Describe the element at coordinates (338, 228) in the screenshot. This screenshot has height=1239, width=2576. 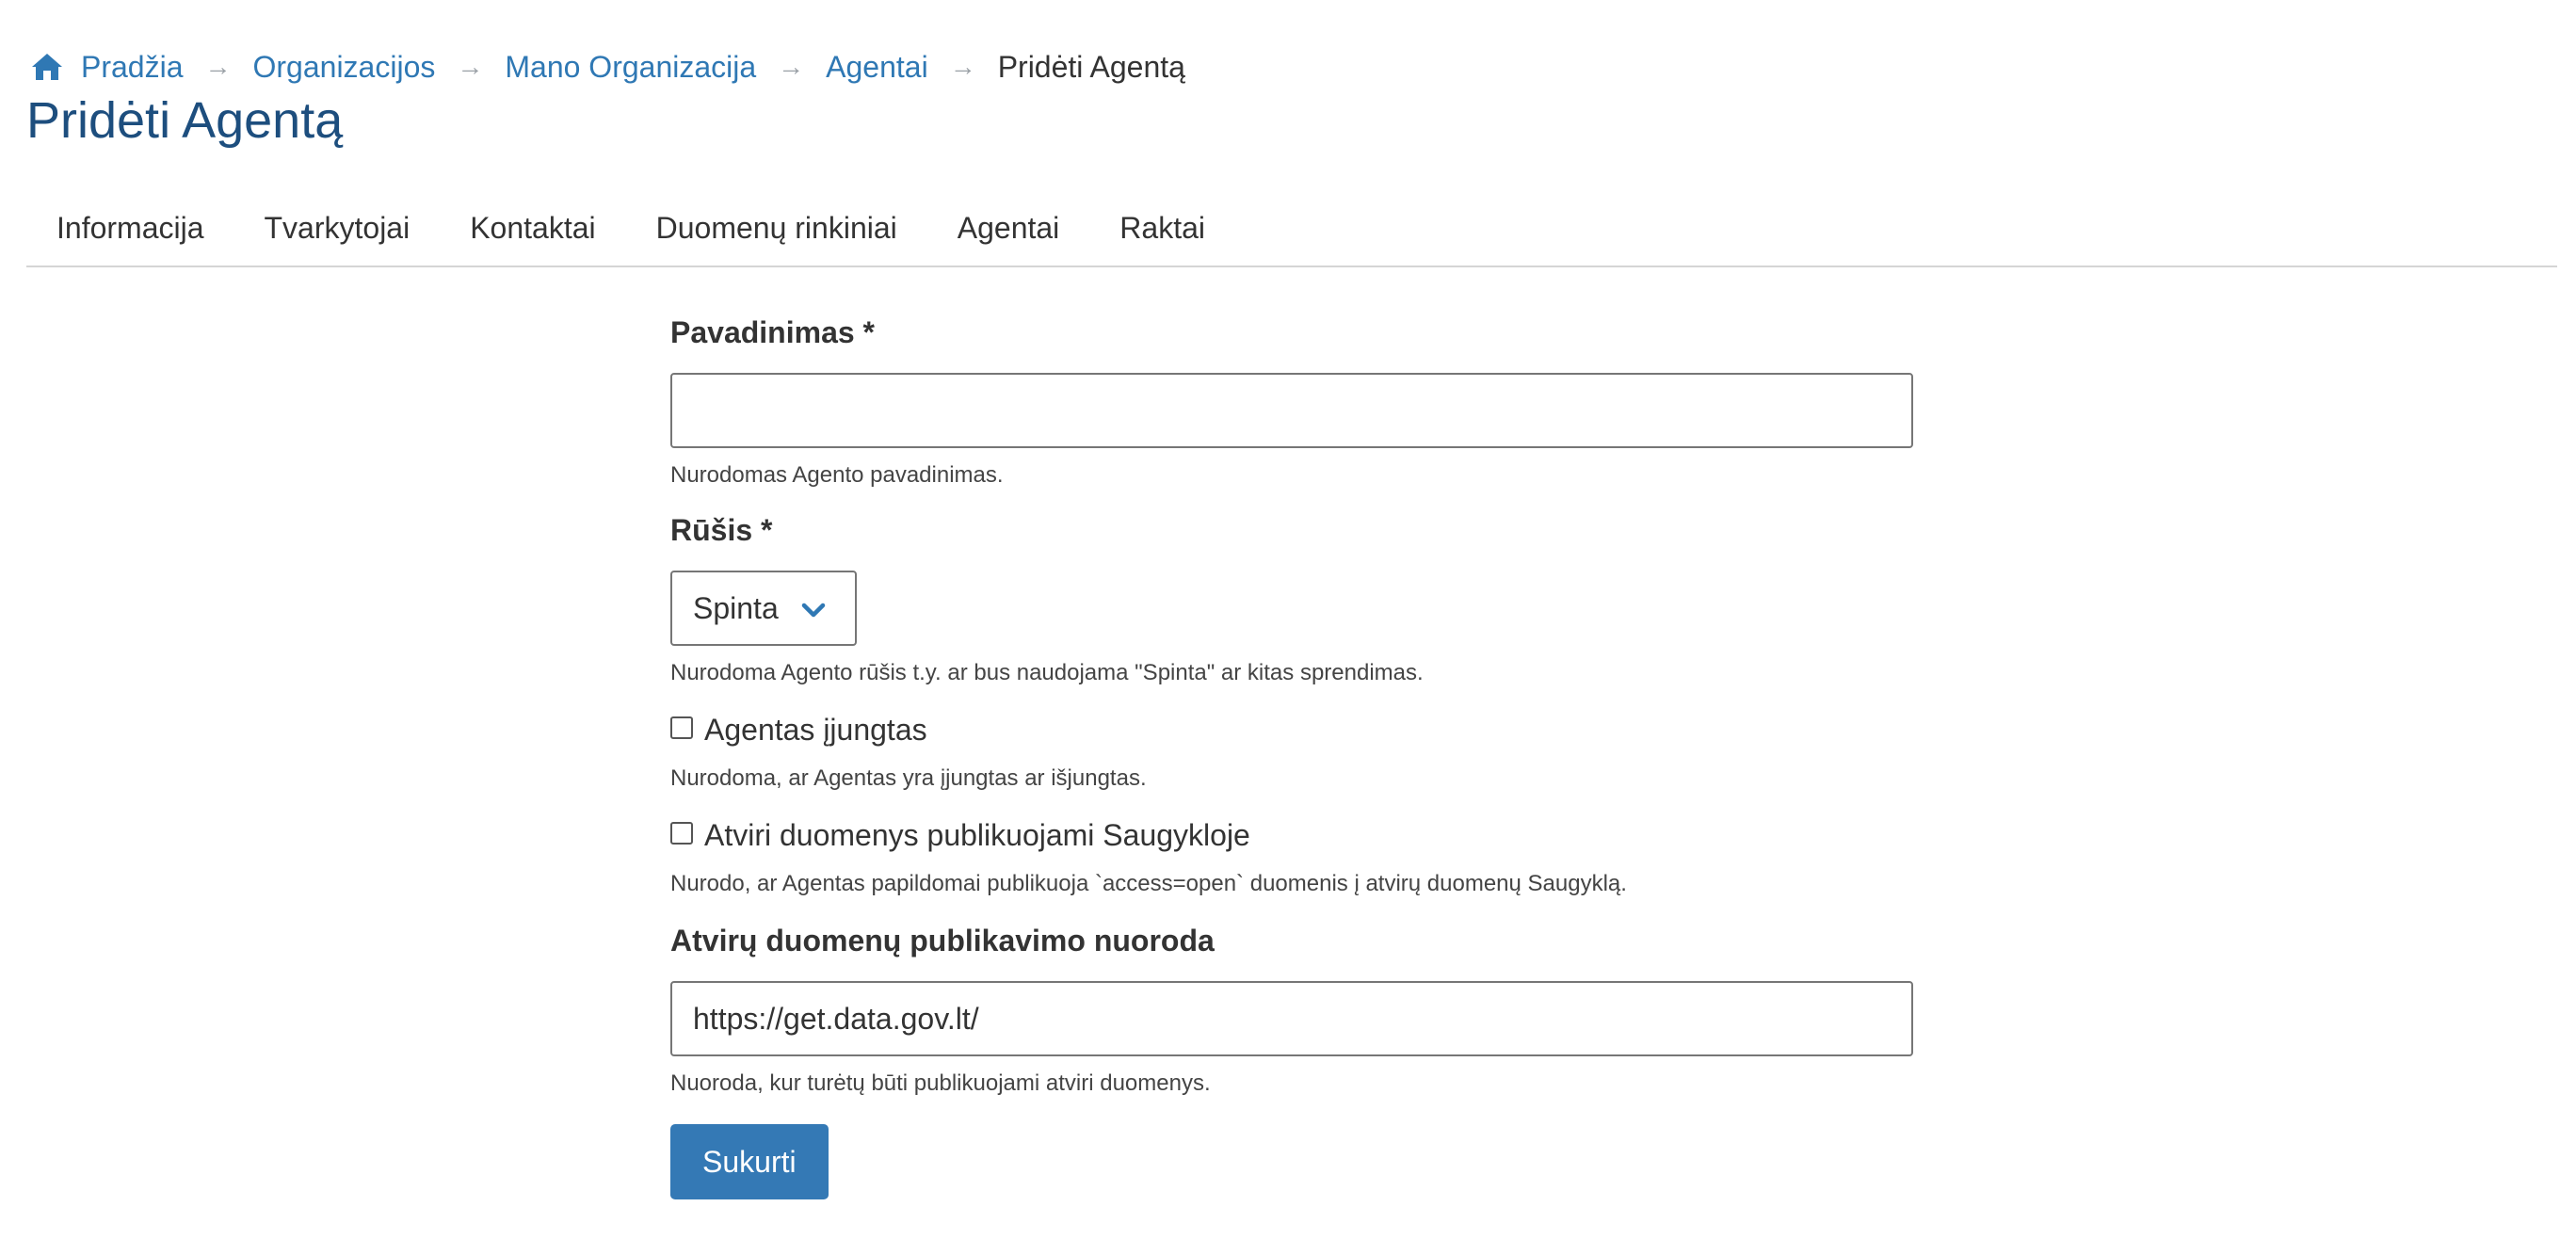
I see `tab-tvarkytojai: Tvarkytojai` at that location.